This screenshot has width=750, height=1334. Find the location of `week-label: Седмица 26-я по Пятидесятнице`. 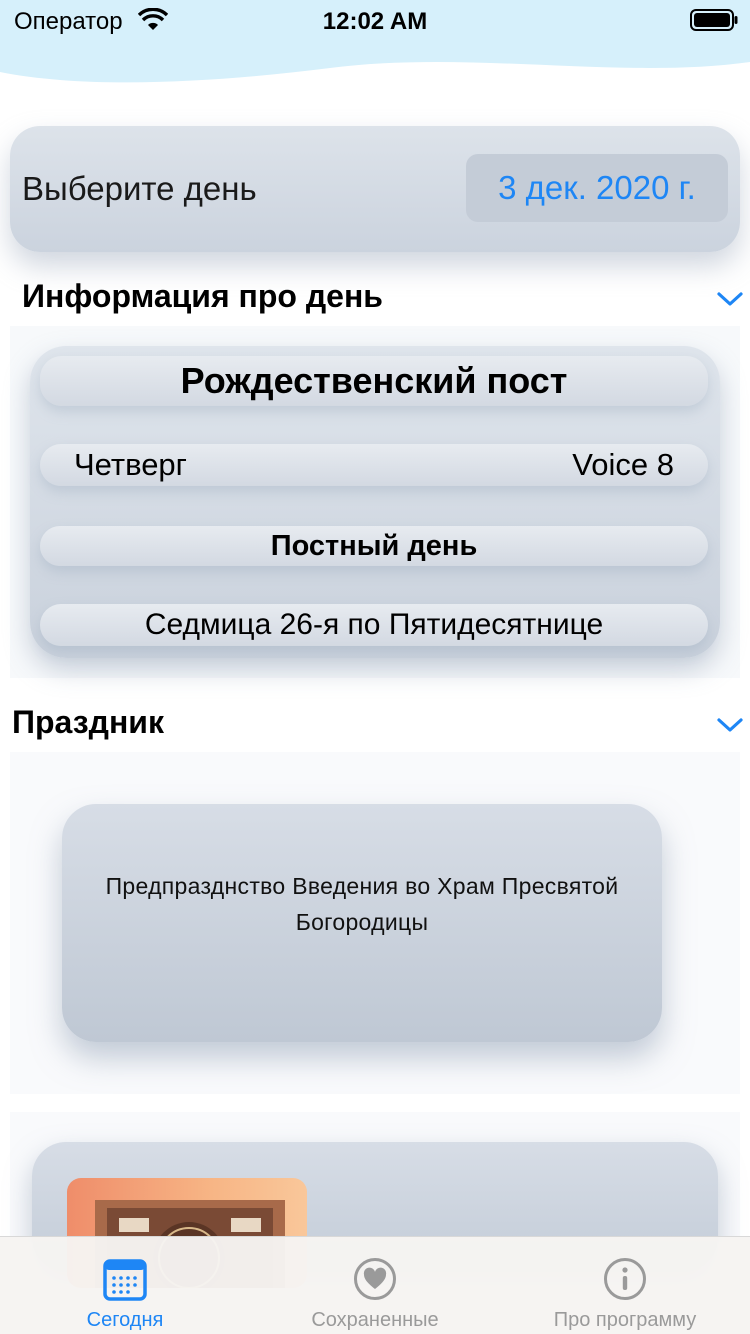

week-label: Седмица 26-я по Пятидесятнице is located at coordinates (374, 625).